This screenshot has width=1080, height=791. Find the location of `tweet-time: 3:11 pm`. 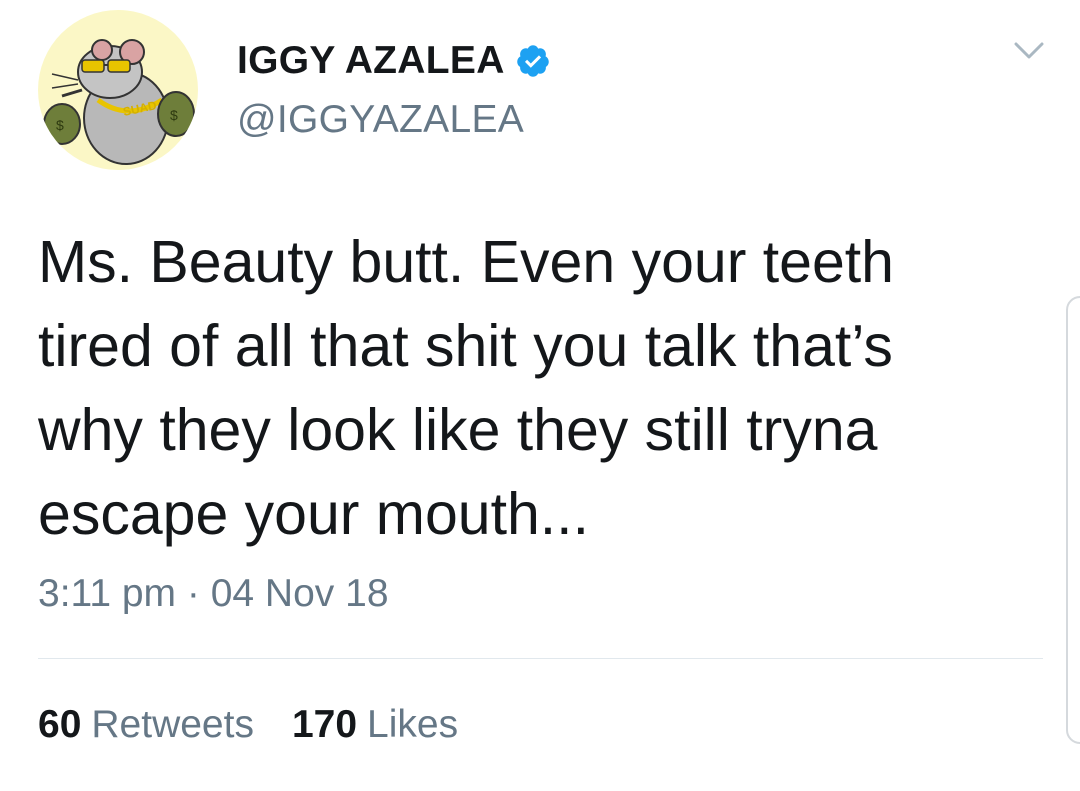

tweet-time: 3:11 pm is located at coordinates (107, 593).